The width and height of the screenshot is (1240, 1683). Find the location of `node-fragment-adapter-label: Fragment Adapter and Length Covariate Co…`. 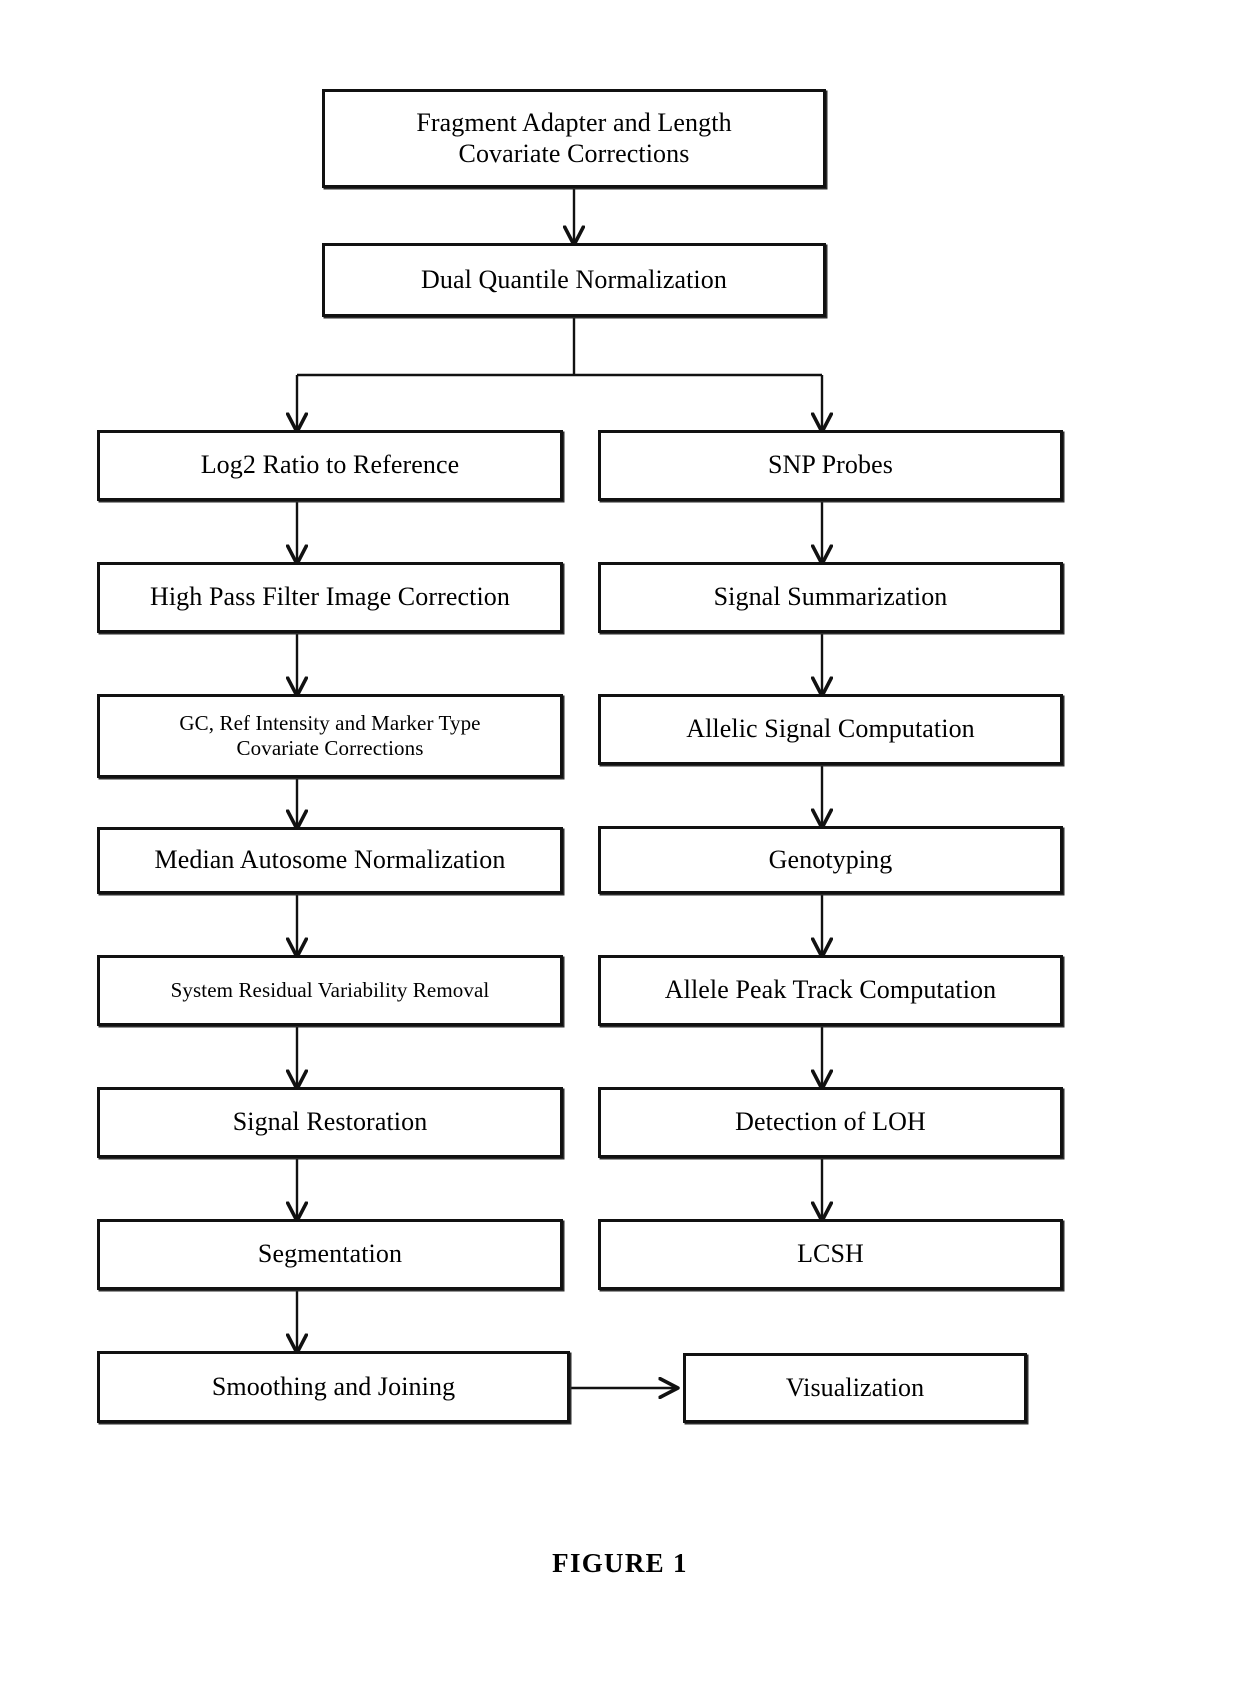

node-fragment-adapter-label: Fragment Adapter and Length Covariate Co… is located at coordinates (574, 137).